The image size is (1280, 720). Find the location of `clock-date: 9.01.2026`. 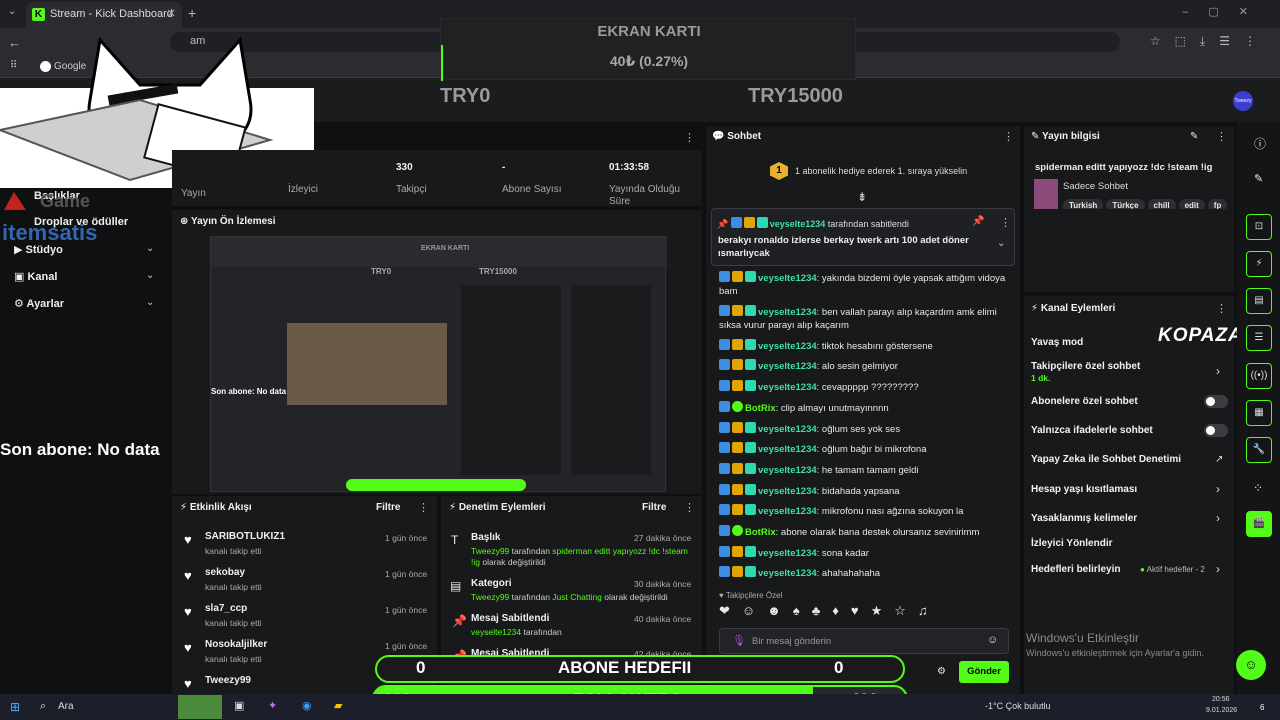

clock-date: 9.01.2026 is located at coordinates (1221, 710).